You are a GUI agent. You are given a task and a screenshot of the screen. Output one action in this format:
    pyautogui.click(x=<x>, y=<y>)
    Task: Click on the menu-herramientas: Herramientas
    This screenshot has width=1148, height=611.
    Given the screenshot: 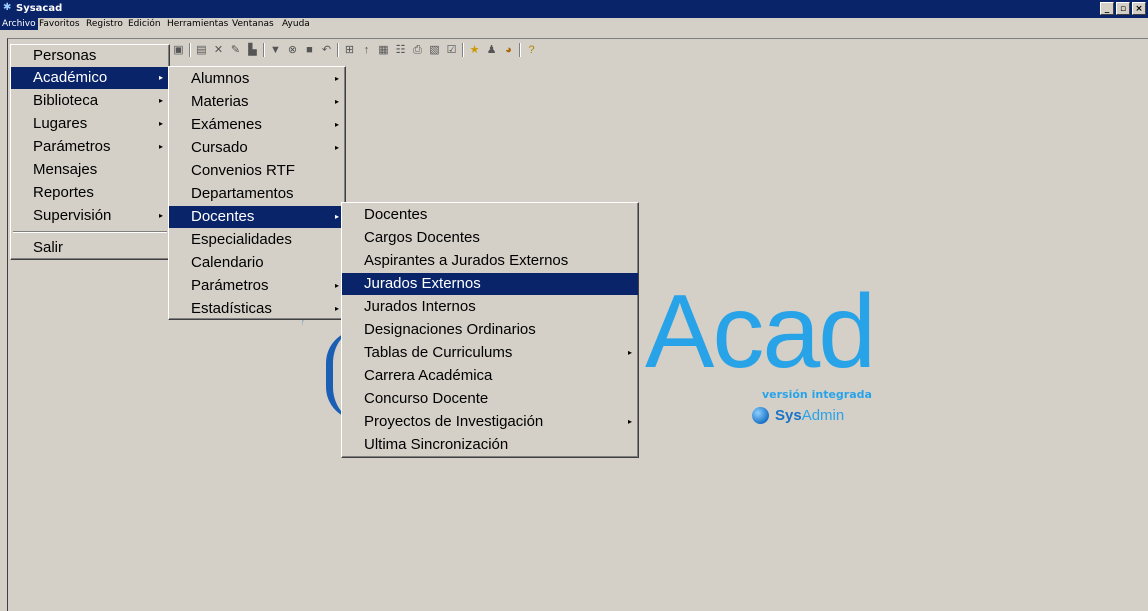 What is the action you would take?
    pyautogui.click(x=197, y=24)
    